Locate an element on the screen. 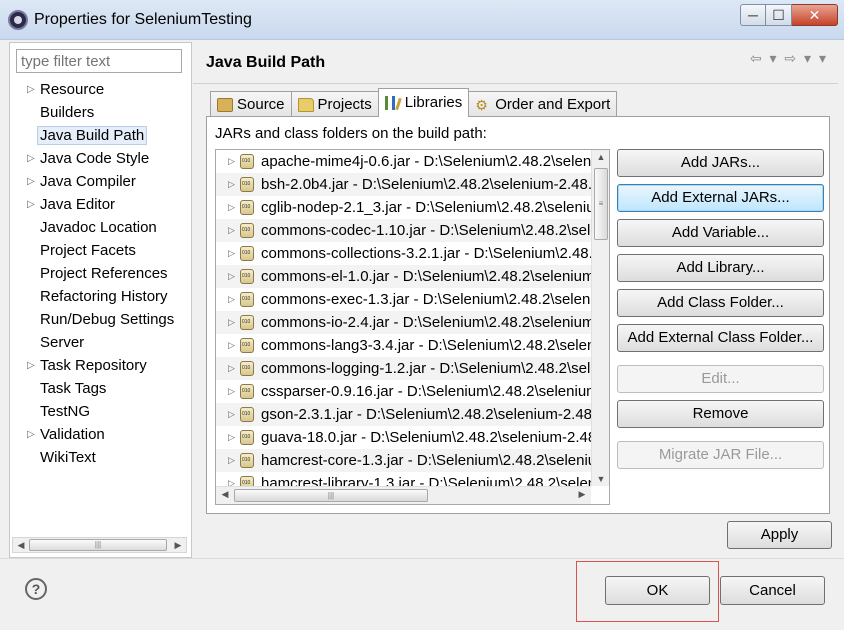 The width and height of the screenshot is (844, 630). tree-item: Run/Debug Settings is located at coordinates (100, 319).